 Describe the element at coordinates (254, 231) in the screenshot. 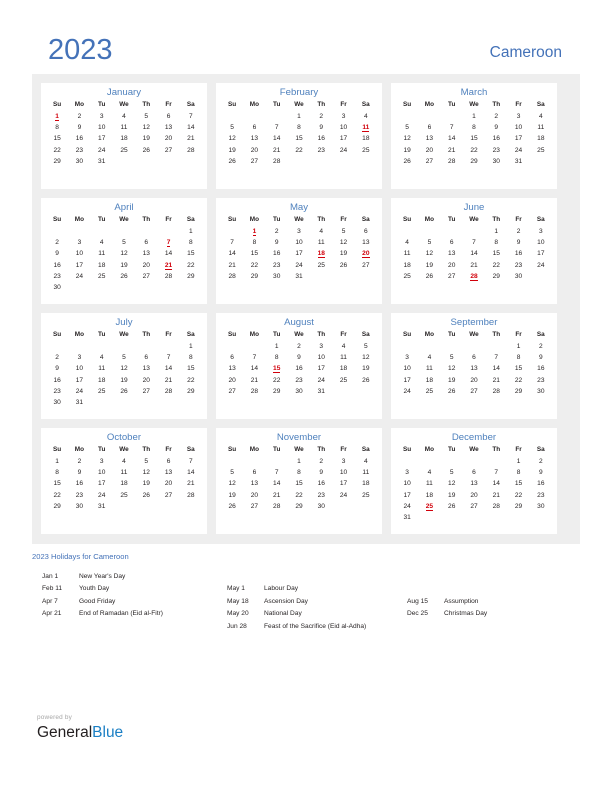

I see `day-cell-holiday: 1` at that location.